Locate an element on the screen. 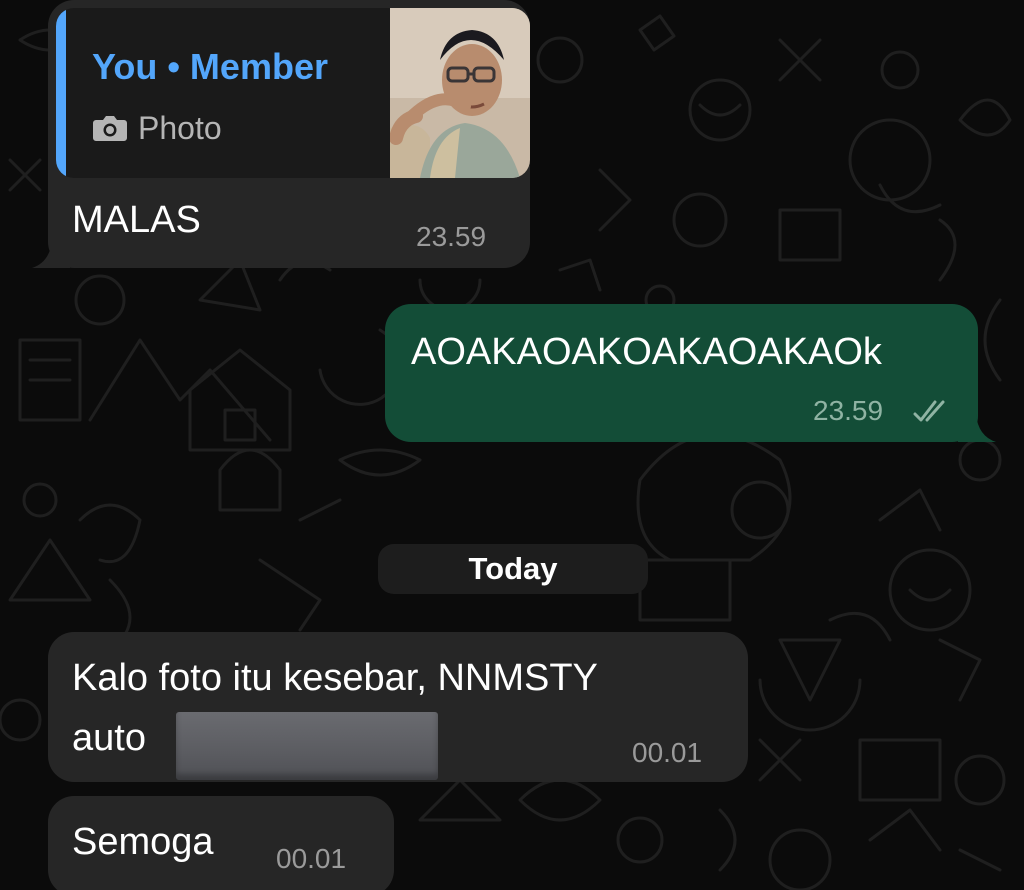  quote-type-row: Photo is located at coordinates (157, 128).